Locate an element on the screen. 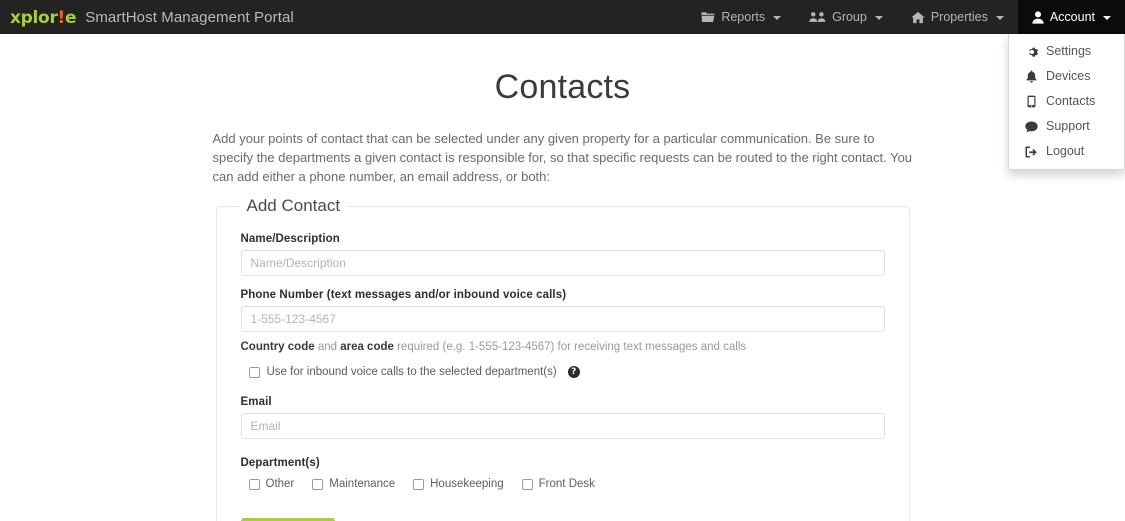  nav-item-properties-label: Properties is located at coordinates (959, 17).